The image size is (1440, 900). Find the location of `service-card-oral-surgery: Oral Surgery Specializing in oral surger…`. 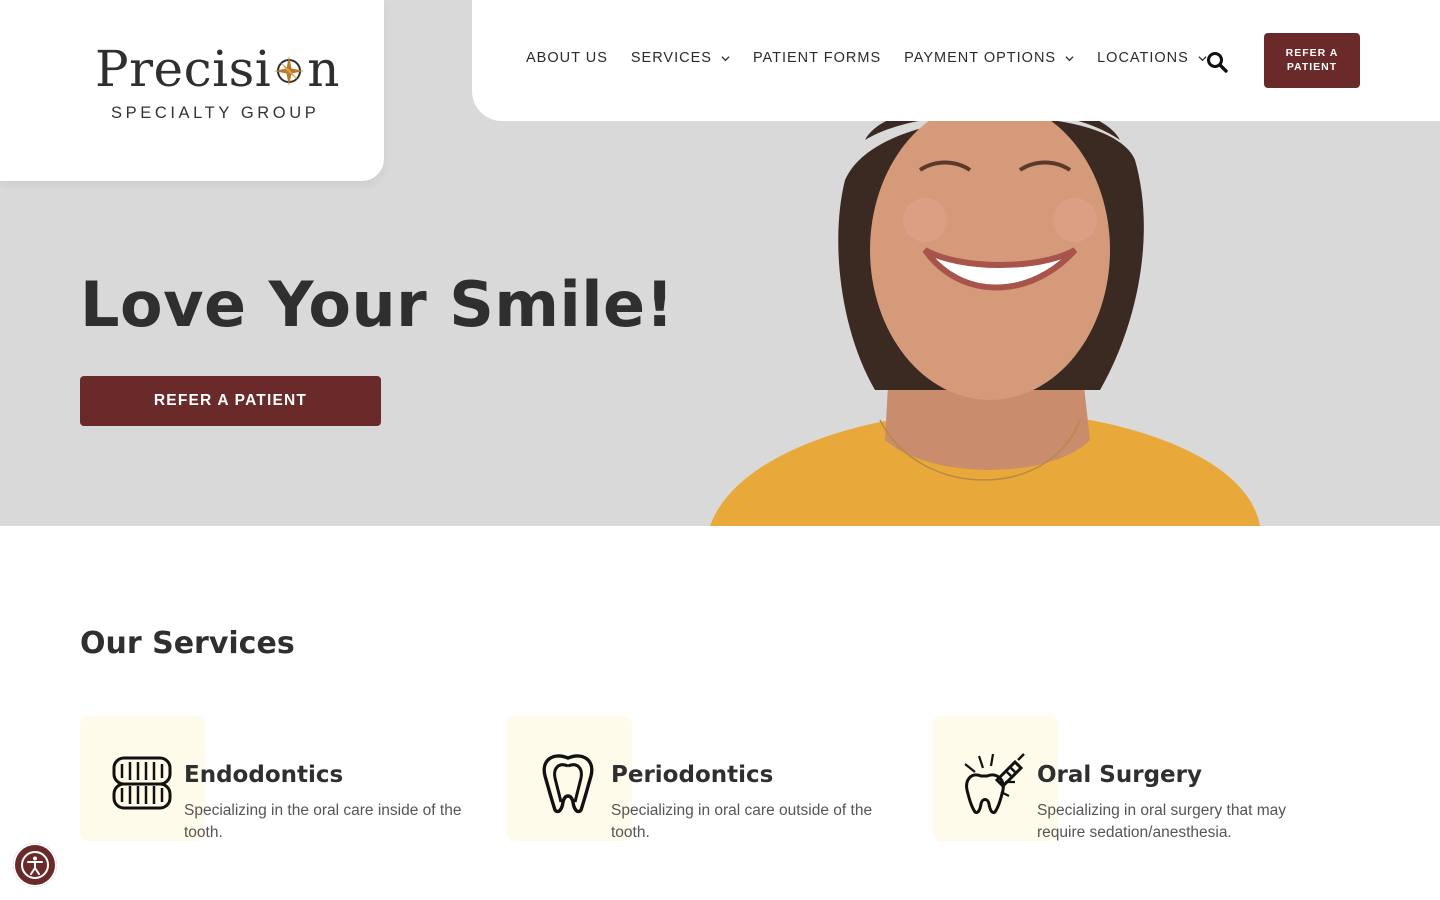

service-card-oral-surgery: Oral Surgery Specializing in oral surger… is located at coordinates (1143, 781).